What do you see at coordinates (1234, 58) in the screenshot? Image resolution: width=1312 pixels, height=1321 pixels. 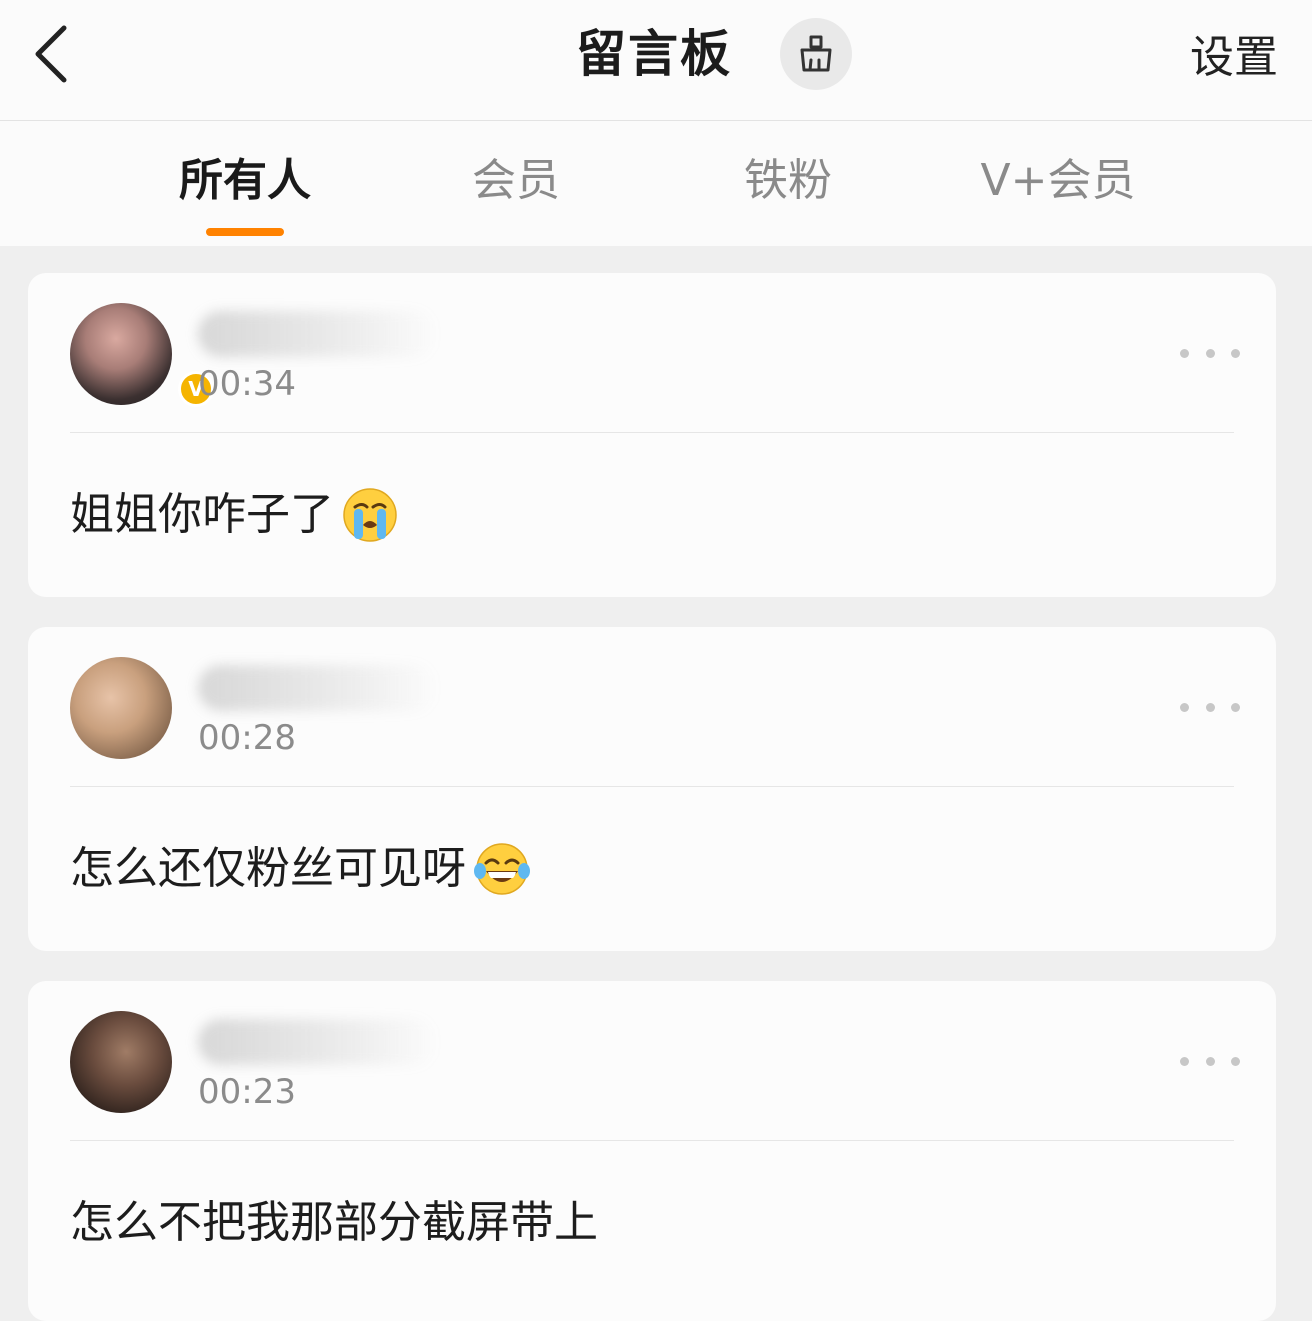 I see `settings-button: 设置` at bounding box center [1234, 58].